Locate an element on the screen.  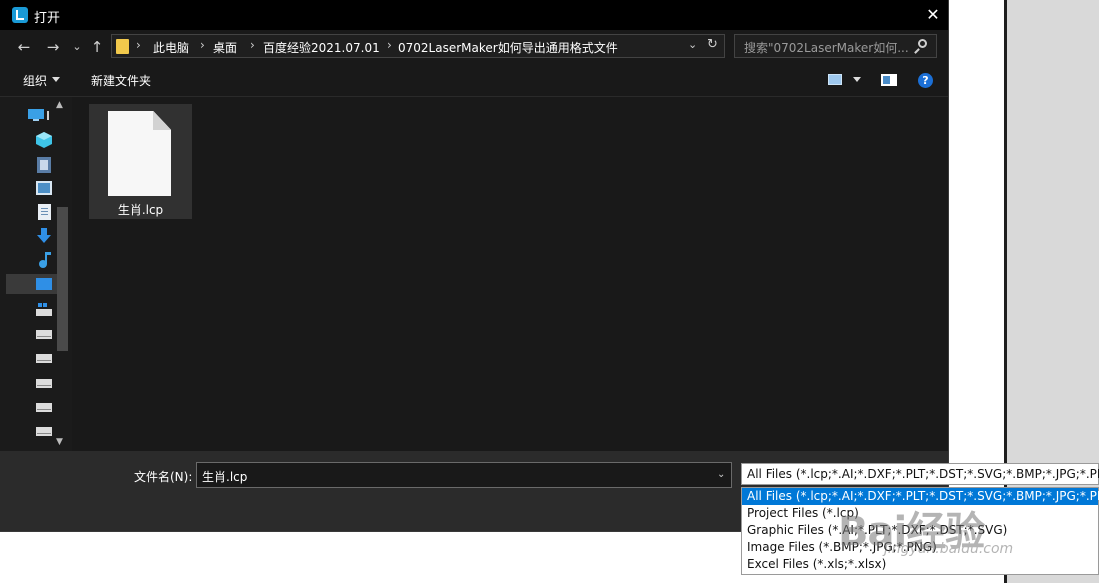
forward-arrow-icon: → is located at coordinates (53, 47).